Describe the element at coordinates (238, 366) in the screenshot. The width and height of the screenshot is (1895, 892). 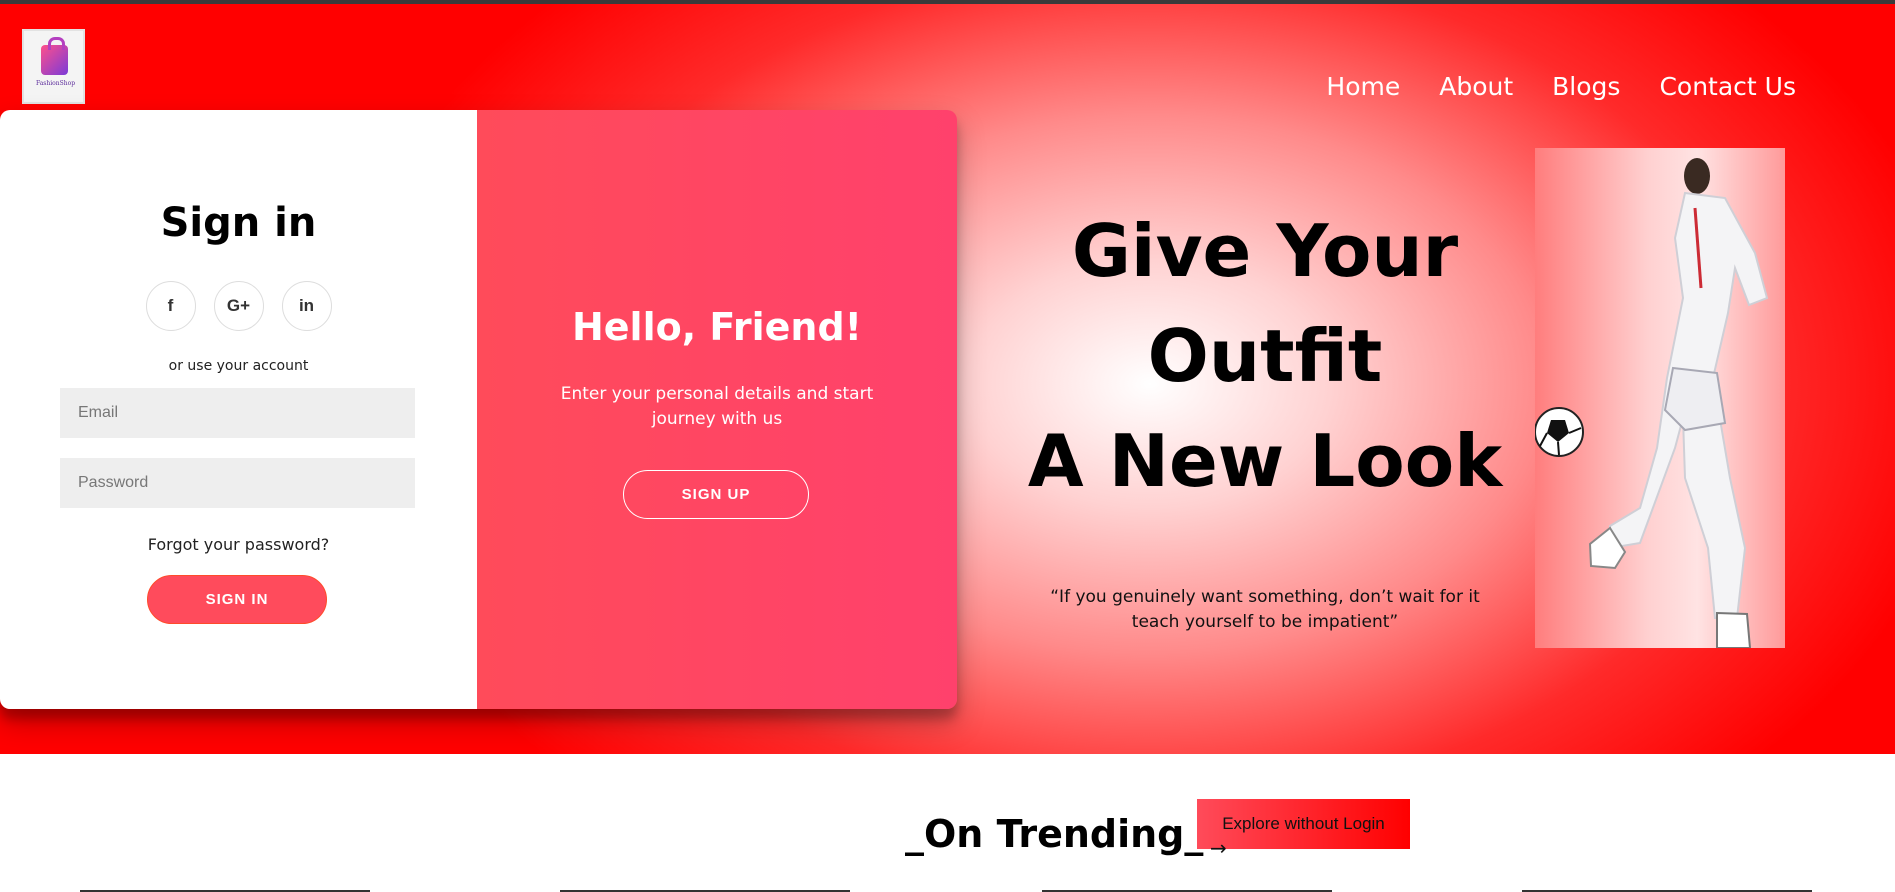
I see `alt-signin-text: or use your account` at that location.